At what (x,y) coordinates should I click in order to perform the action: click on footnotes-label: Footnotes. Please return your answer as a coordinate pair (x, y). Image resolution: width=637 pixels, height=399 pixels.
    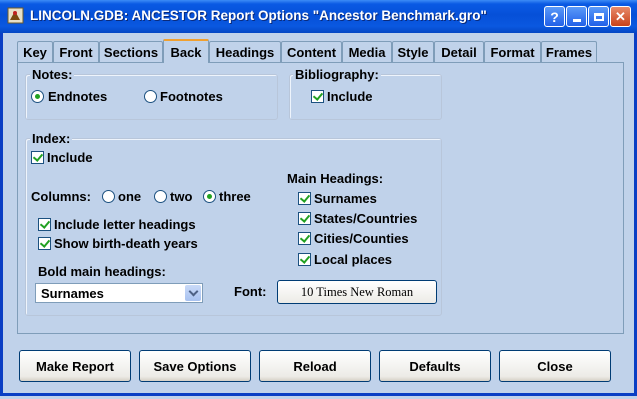
    Looking at the image, I should click on (191, 96).